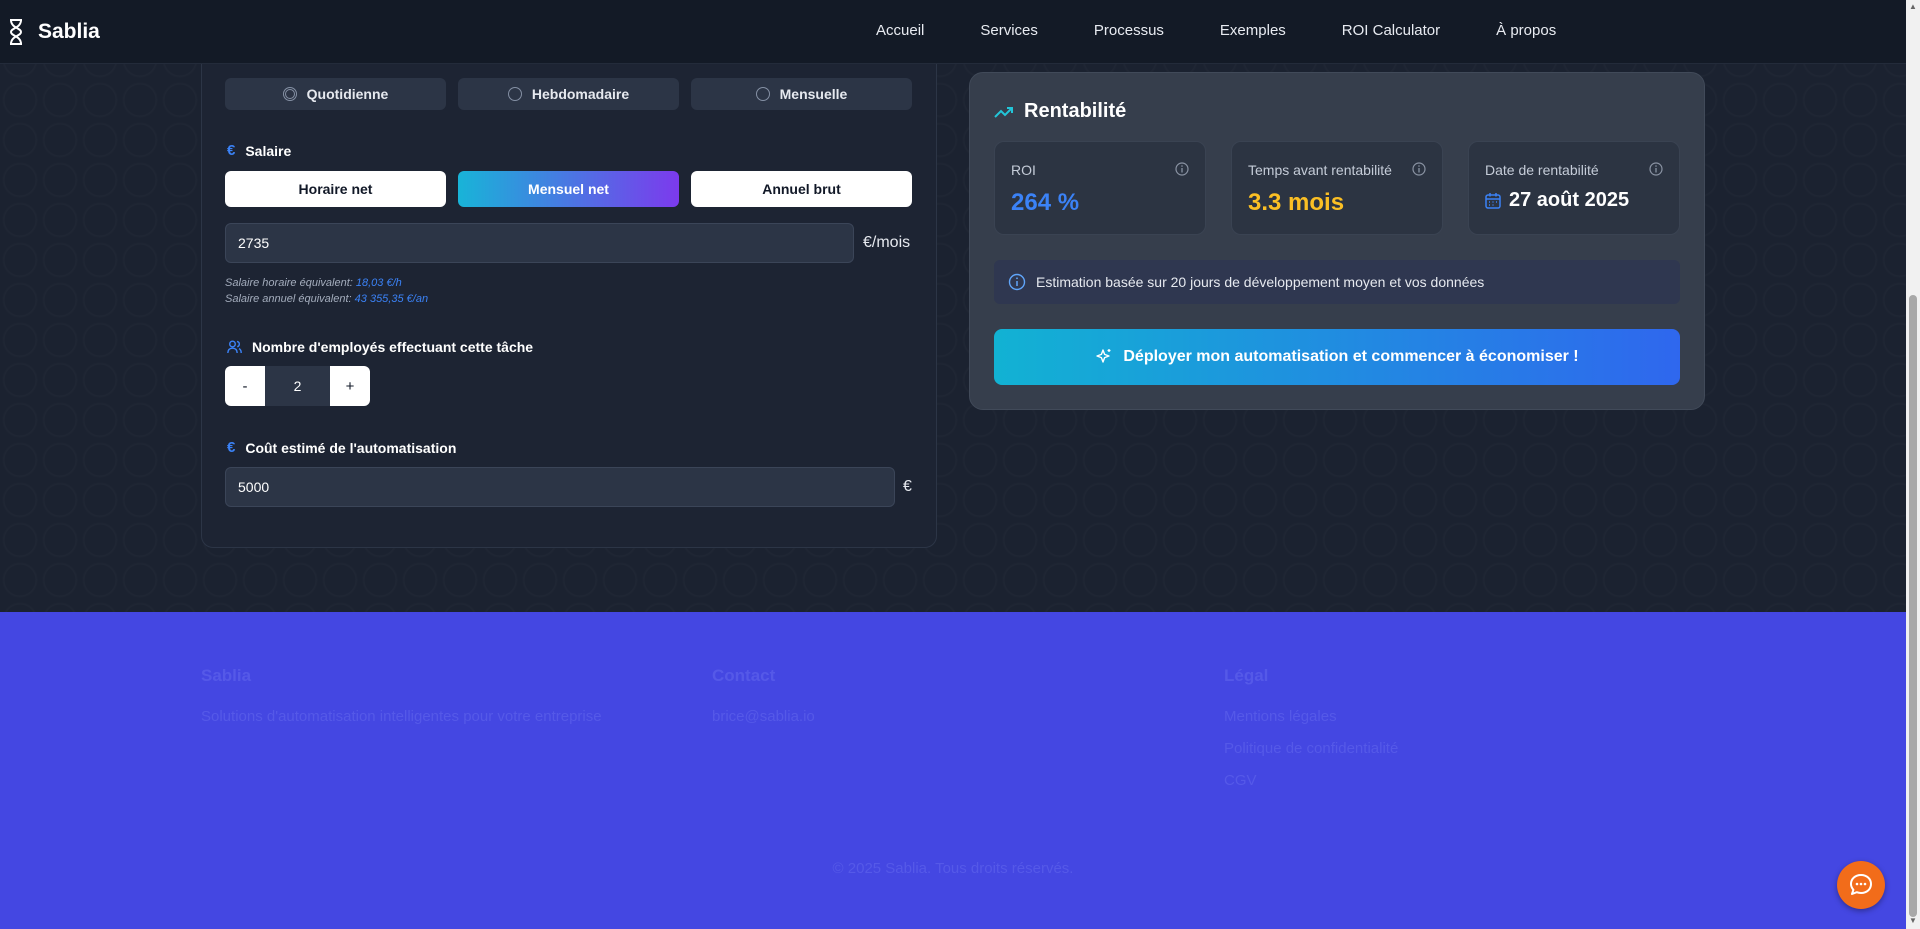 This screenshot has height=929, width=1920. Describe the element at coordinates (1913, 7) in the screenshot. I see `scroll-up-icon: ▲` at that location.